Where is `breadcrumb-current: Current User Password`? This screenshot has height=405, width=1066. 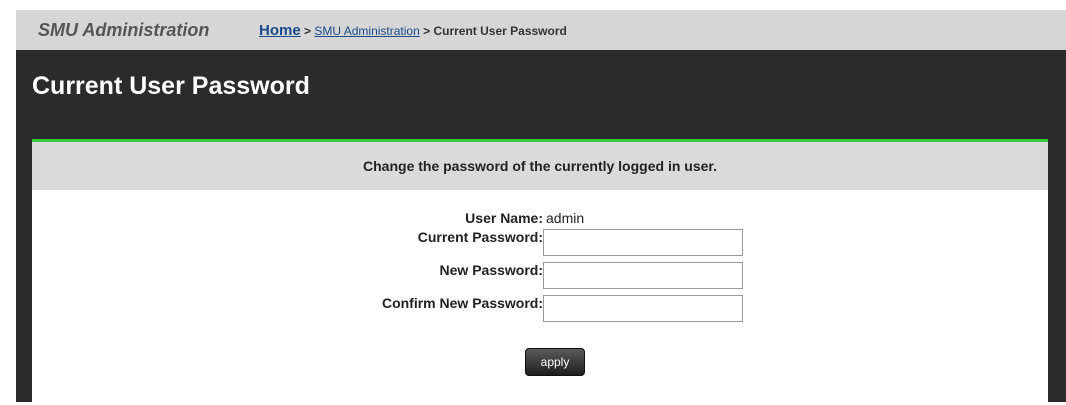 breadcrumb-current: Current User Password is located at coordinates (500, 31).